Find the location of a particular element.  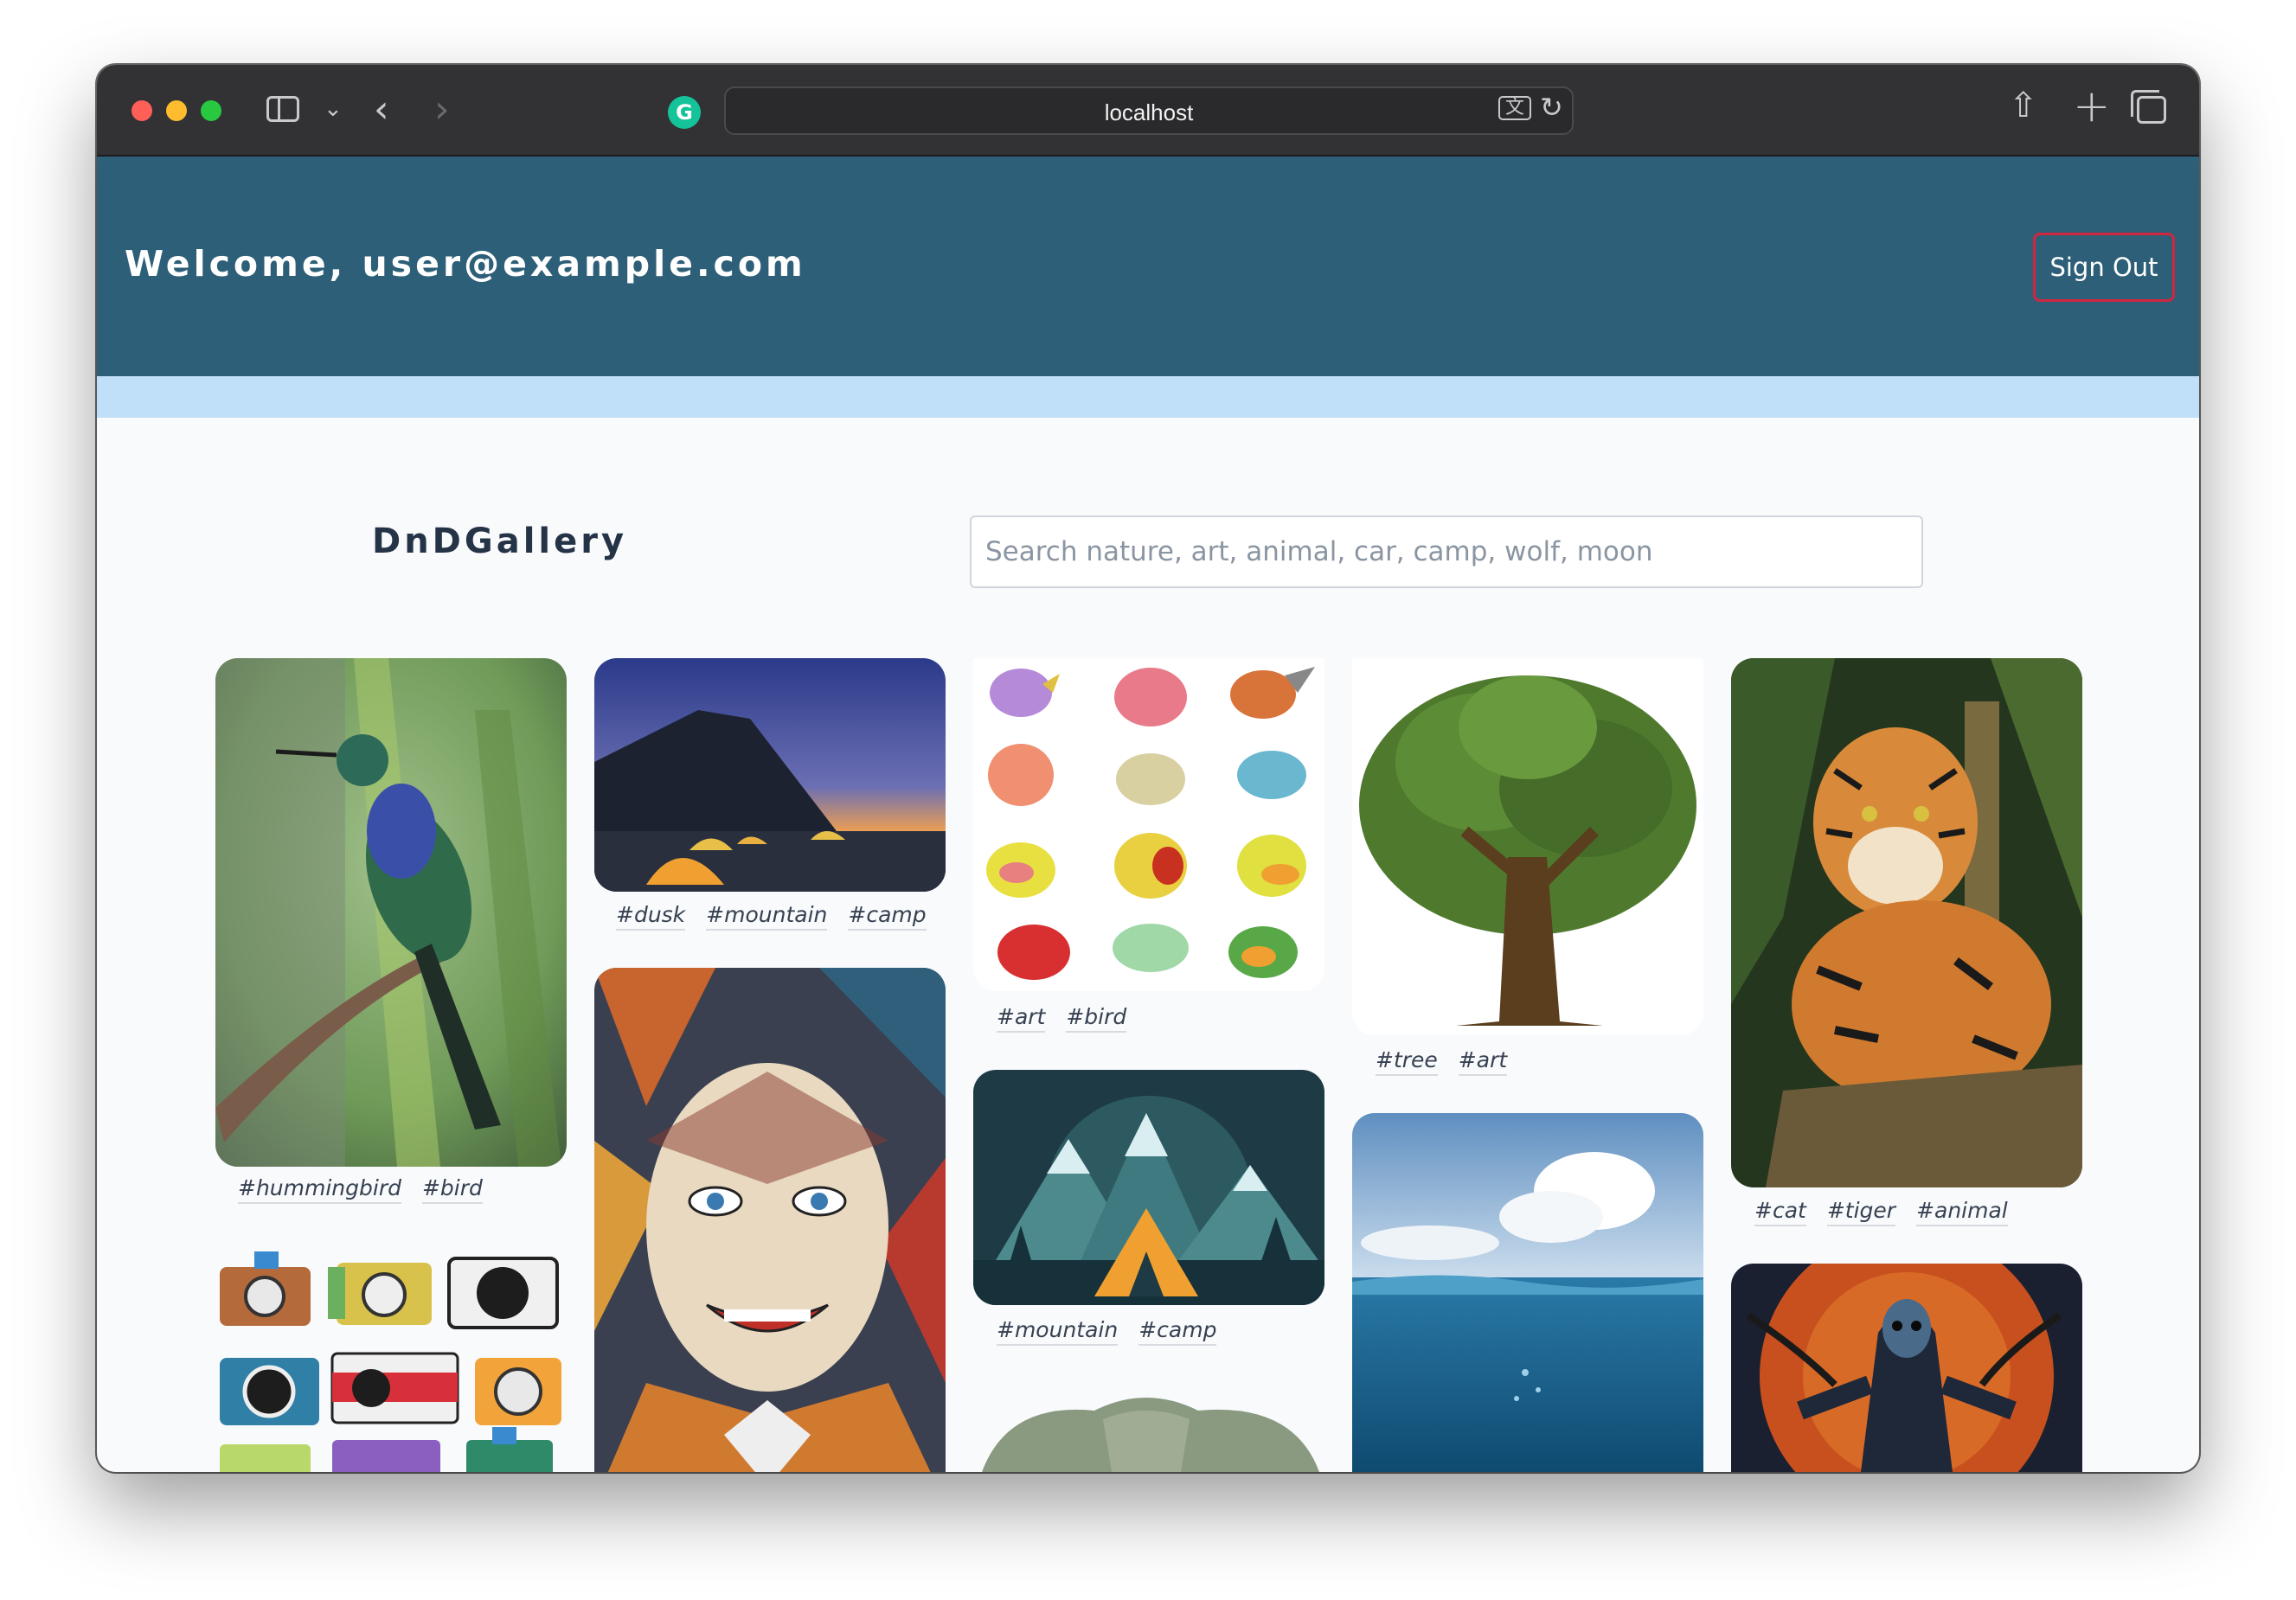

url-text: localhost is located at coordinates (1149, 112).